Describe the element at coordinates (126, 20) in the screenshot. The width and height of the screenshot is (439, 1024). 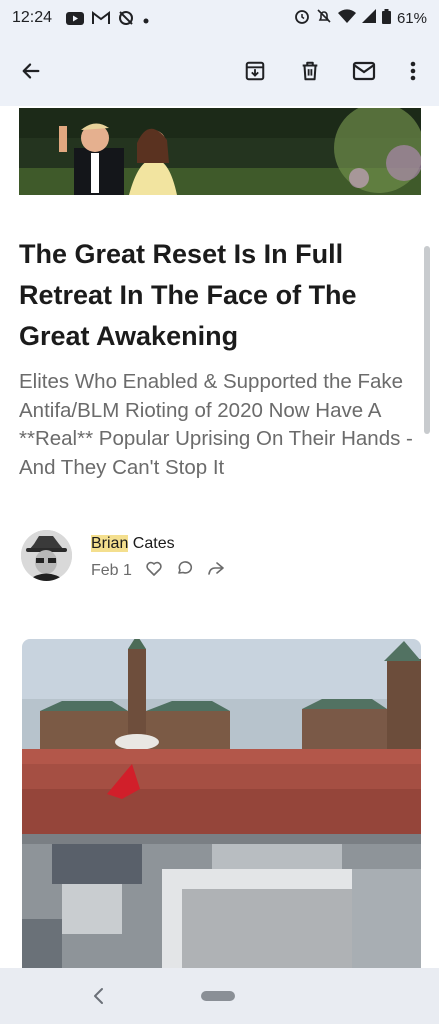
I see `no-sync-icon` at that location.